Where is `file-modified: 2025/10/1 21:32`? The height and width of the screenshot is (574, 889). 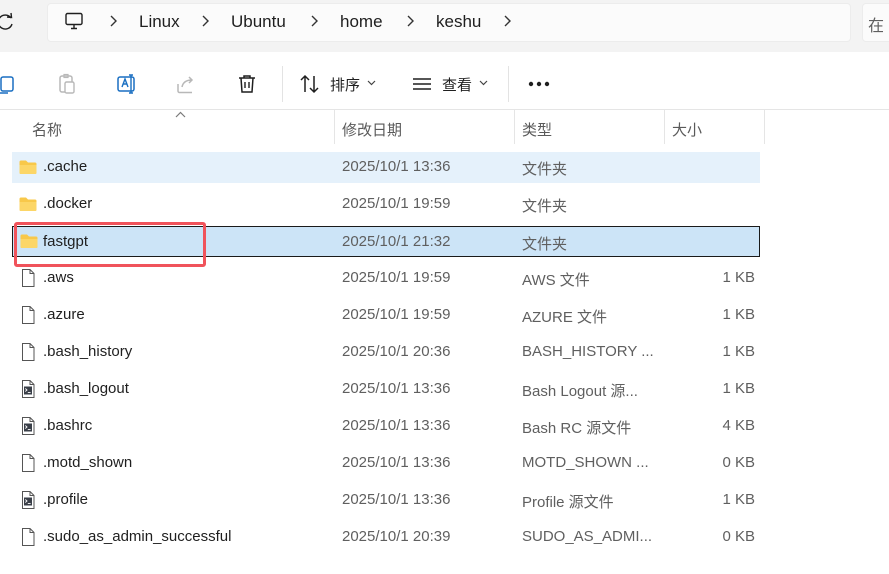
file-modified: 2025/10/1 21:32 is located at coordinates (396, 241).